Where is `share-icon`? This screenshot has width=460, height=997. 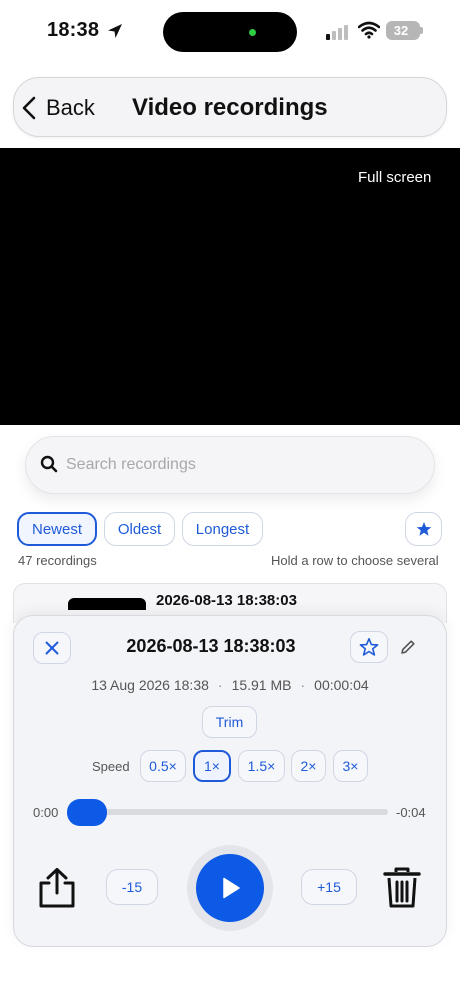 share-icon is located at coordinates (57, 888).